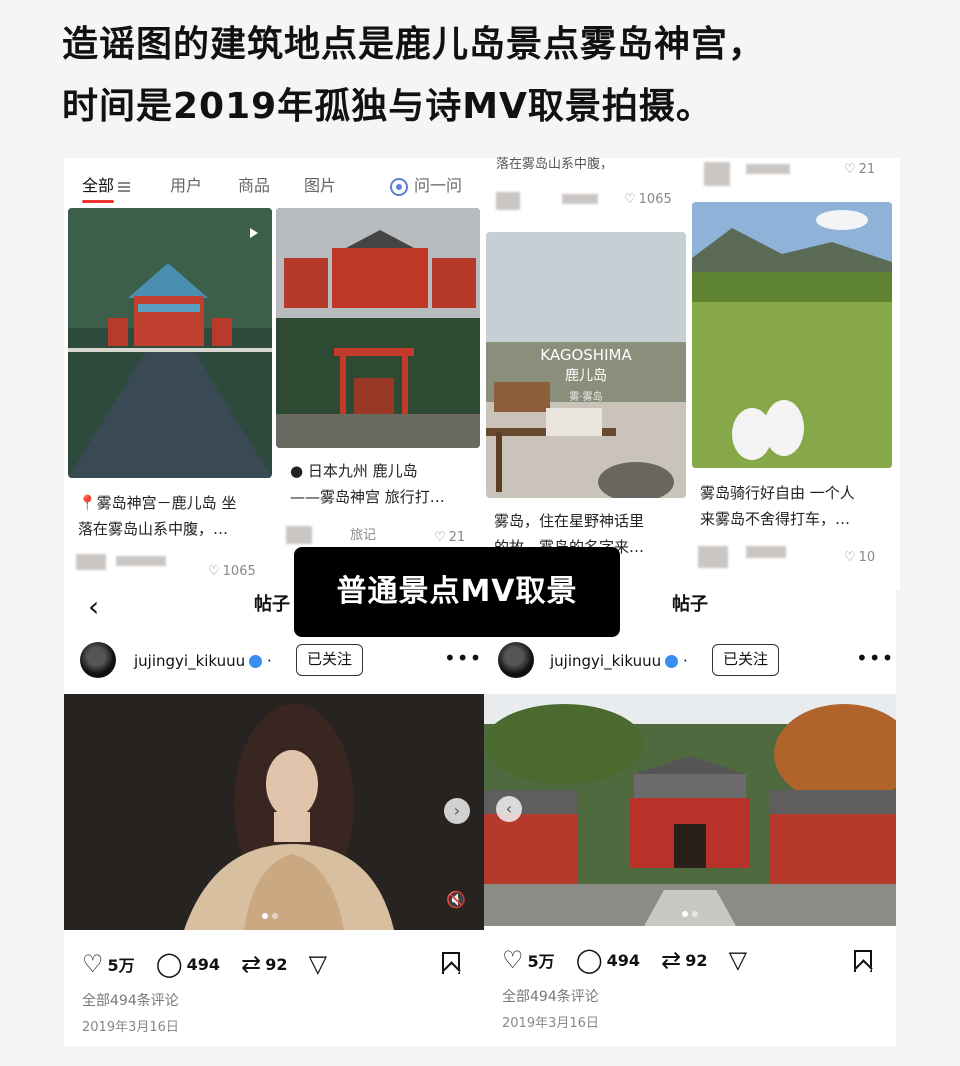  Describe the element at coordinates (273, 183) in the screenshot. I see `search-tabs: 全部 用户 商品 图片 问一问` at that location.